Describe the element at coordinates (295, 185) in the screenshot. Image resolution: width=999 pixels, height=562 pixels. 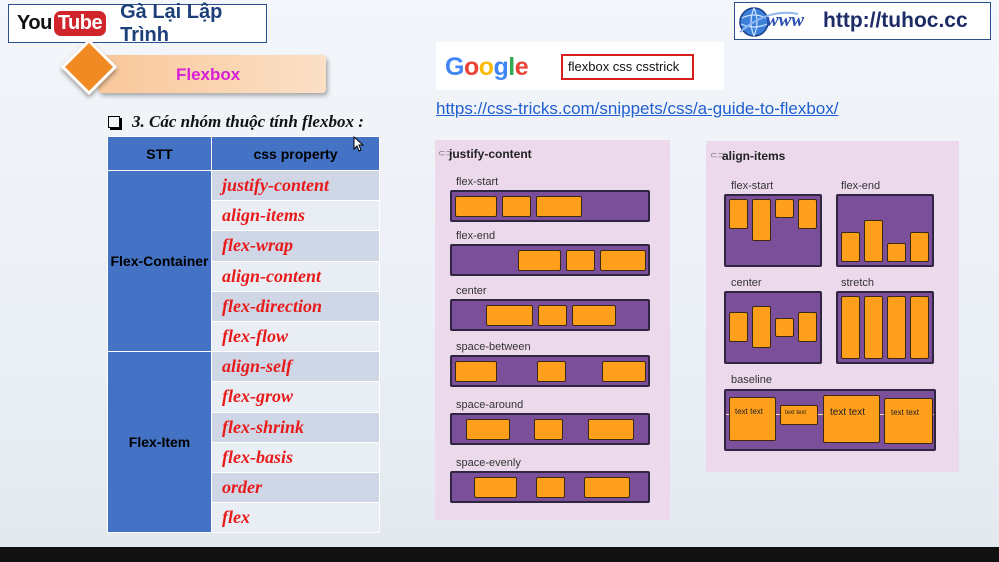
I see `property-cell: justify-content` at that location.